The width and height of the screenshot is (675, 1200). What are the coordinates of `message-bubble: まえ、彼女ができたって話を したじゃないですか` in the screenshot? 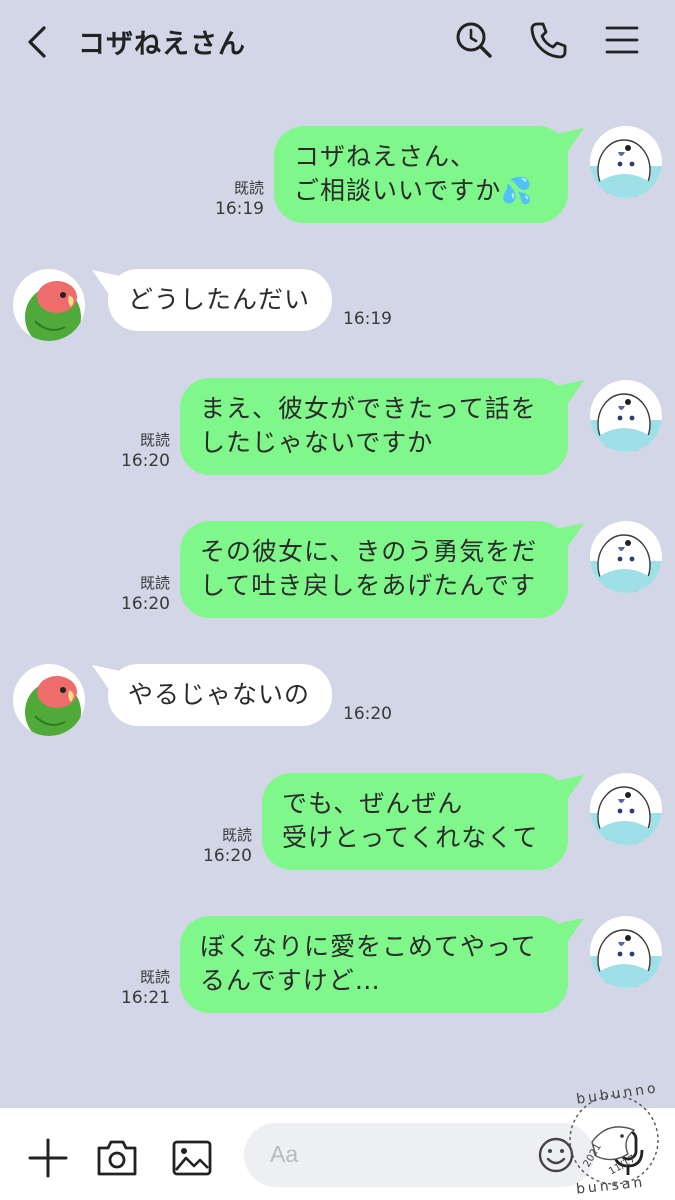 It's located at (374, 426).